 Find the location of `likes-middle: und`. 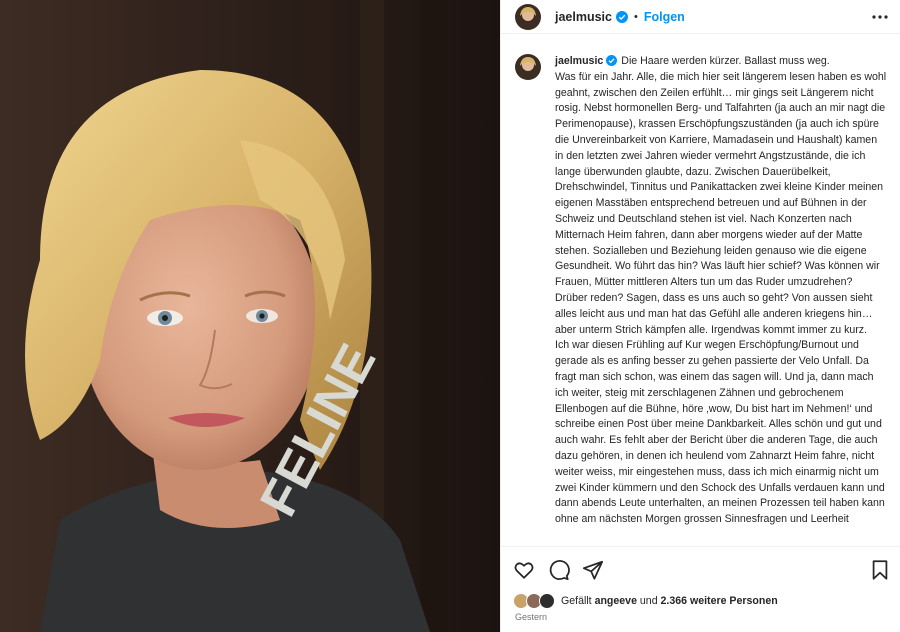

likes-middle: und is located at coordinates (648, 601).